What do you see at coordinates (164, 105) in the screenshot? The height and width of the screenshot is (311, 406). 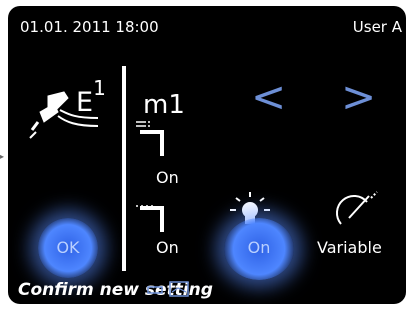 I see `mode-label: m1` at bounding box center [164, 105].